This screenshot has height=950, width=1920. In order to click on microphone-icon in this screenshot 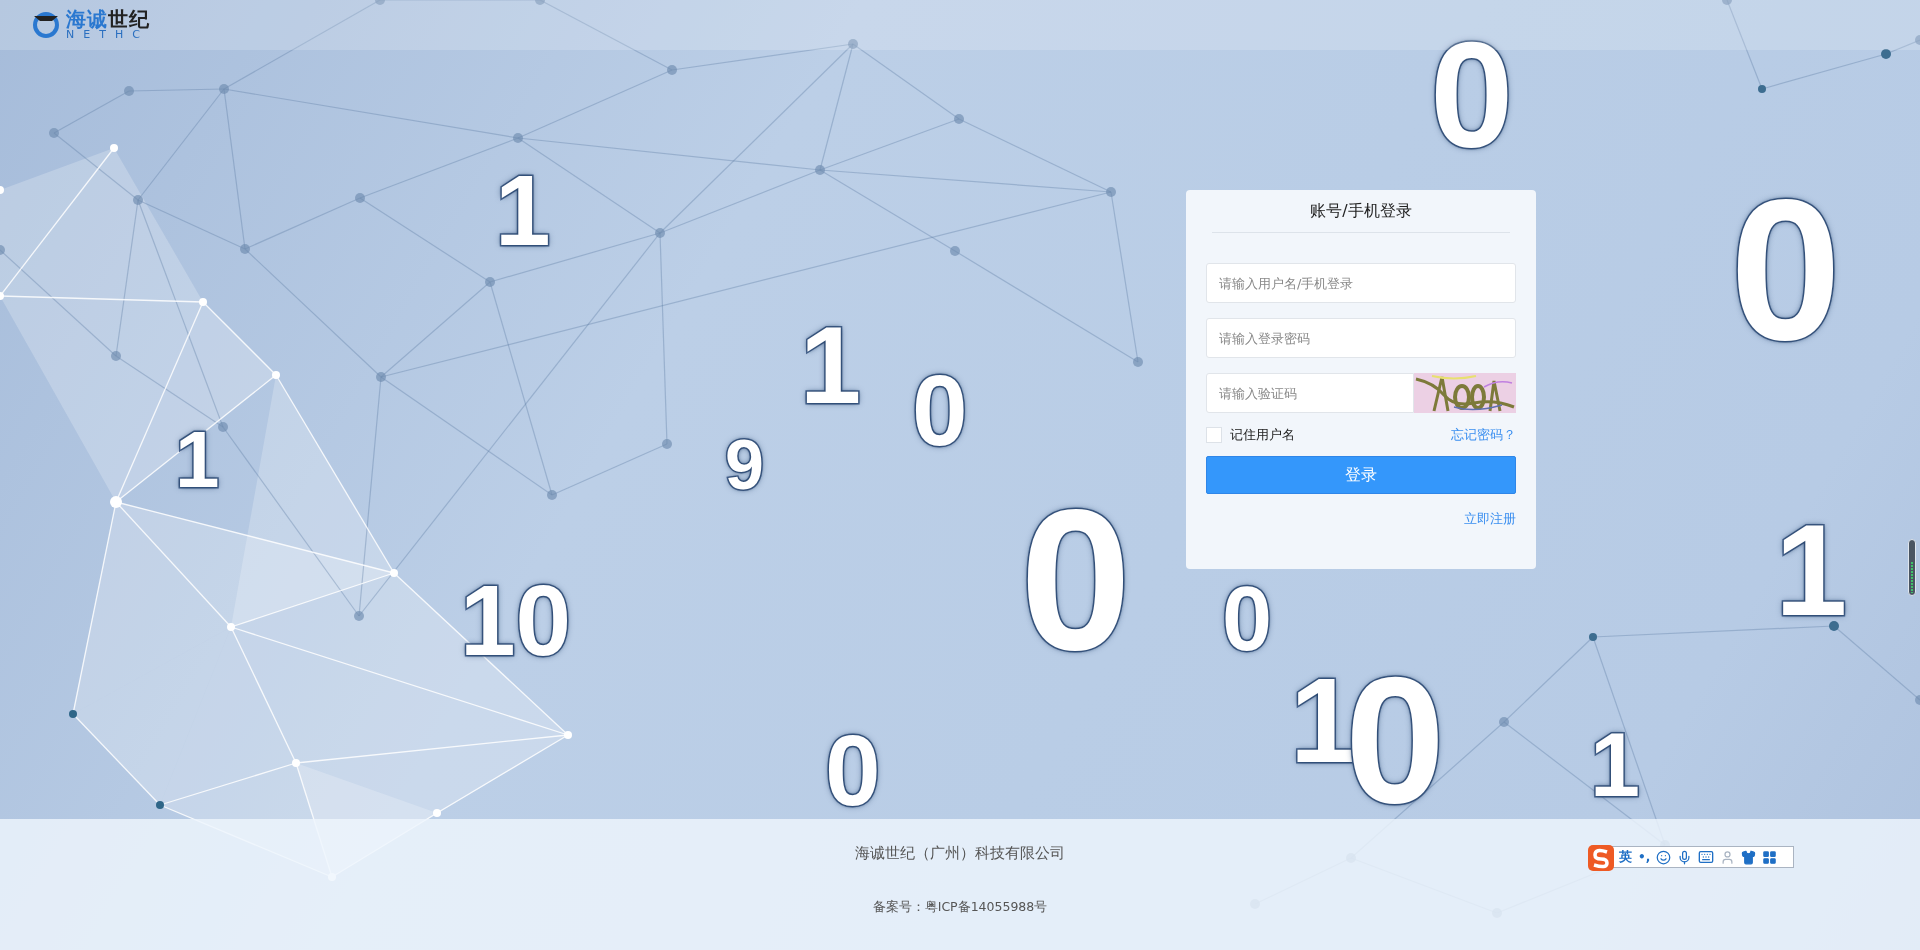, I will do `click(1685, 857)`.